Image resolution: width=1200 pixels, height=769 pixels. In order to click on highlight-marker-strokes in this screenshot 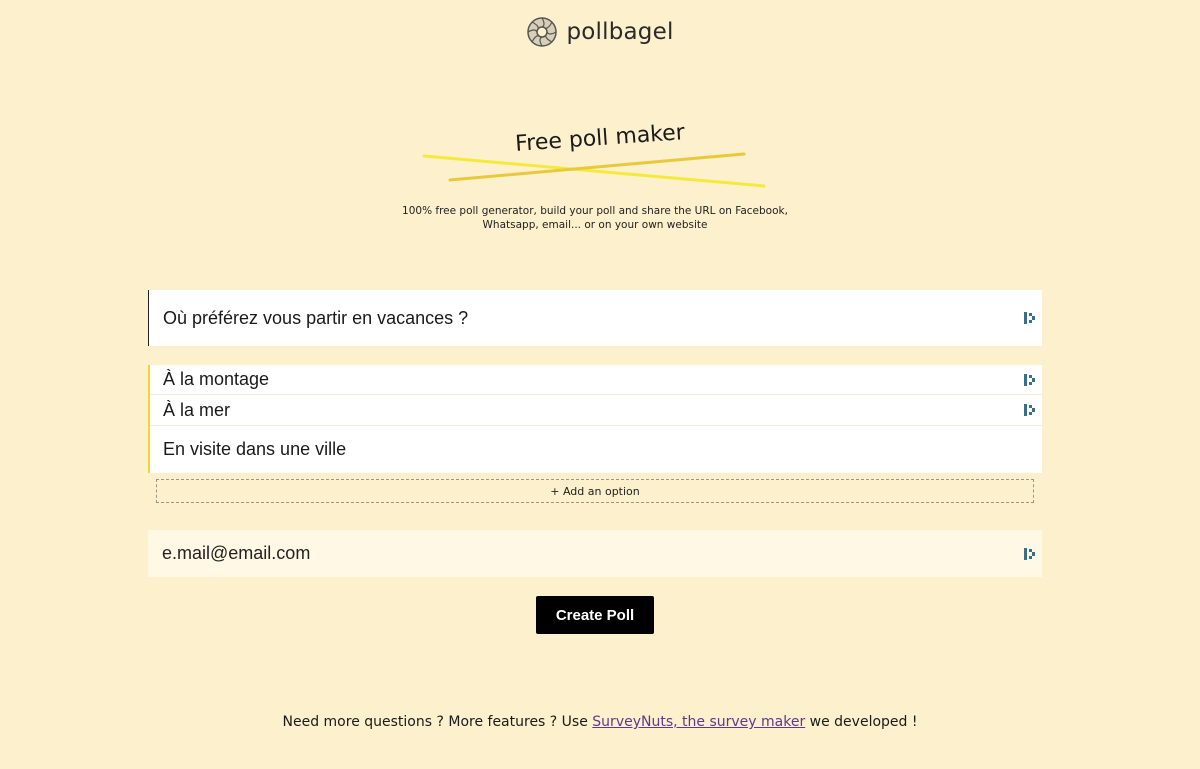, I will do `click(594, 170)`.